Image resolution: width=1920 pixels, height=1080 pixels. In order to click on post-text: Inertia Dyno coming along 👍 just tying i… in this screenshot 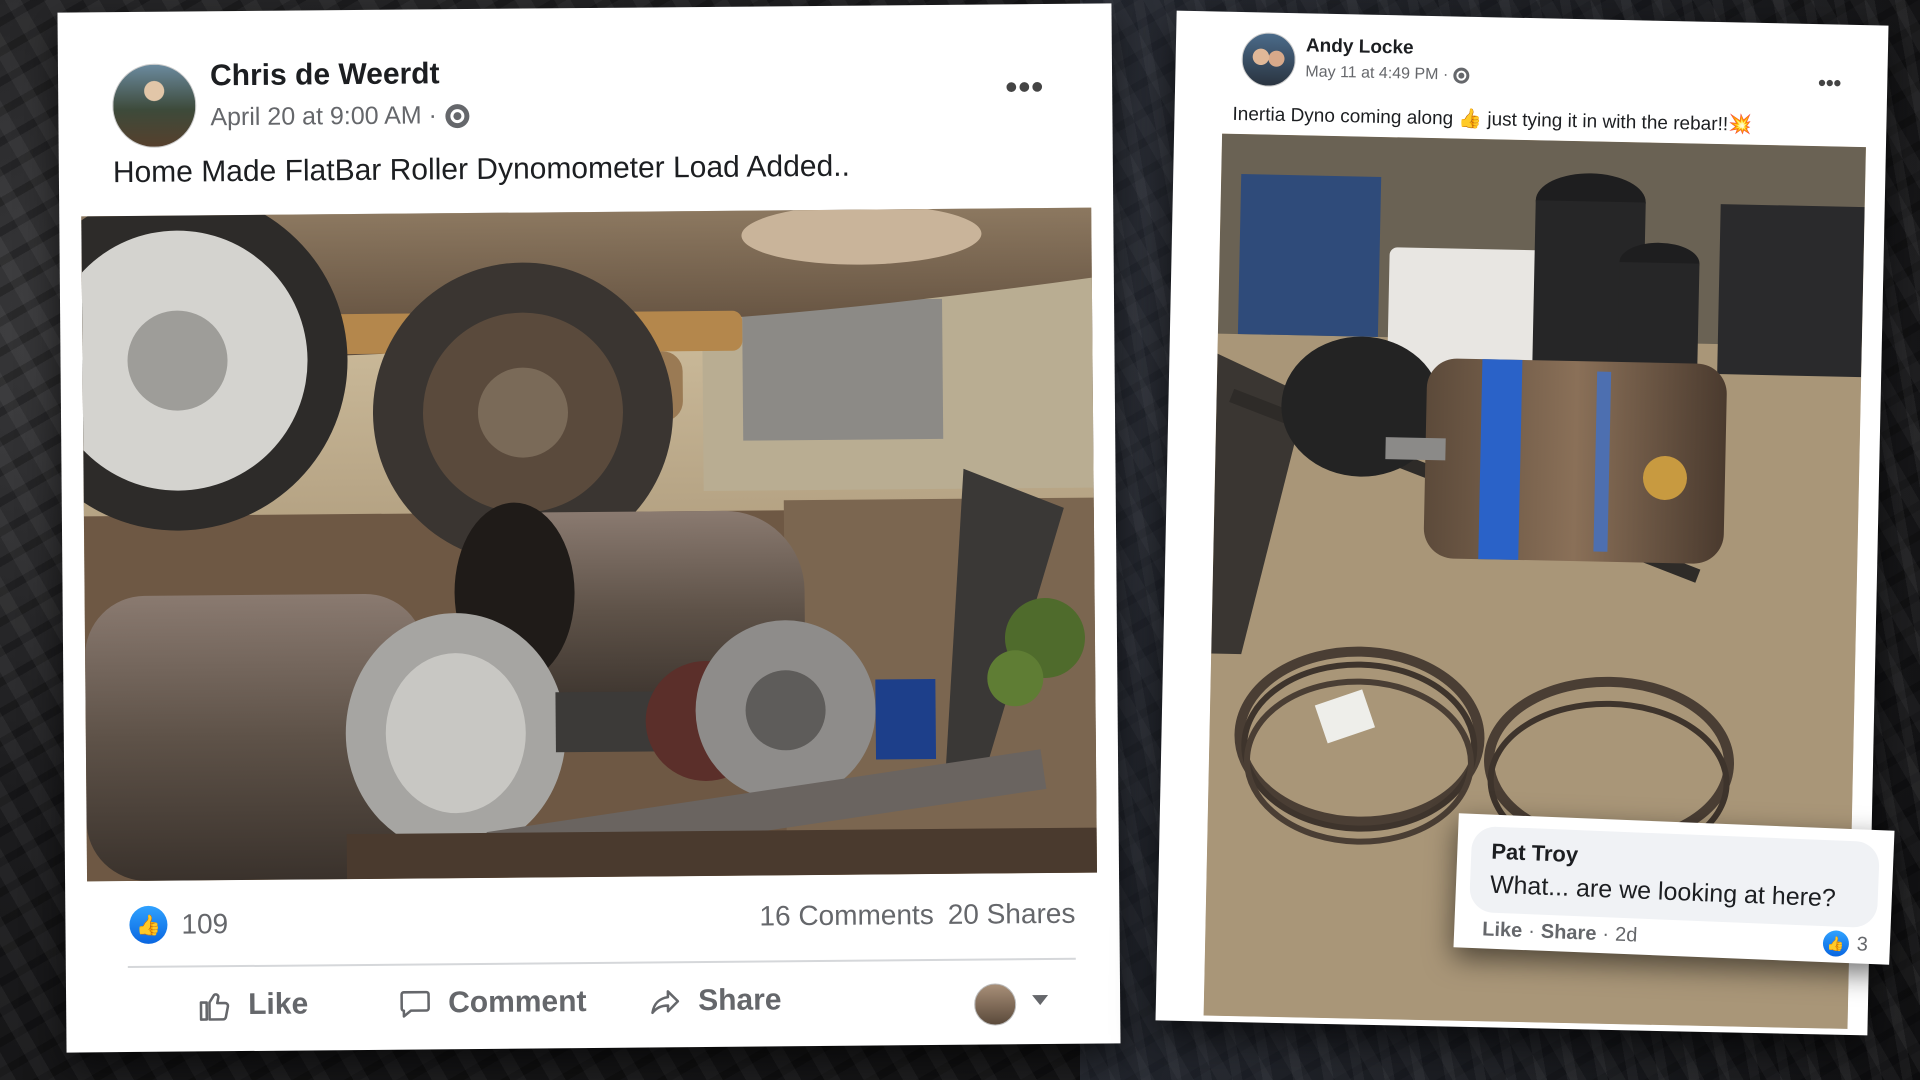, I will do `click(1492, 119)`.